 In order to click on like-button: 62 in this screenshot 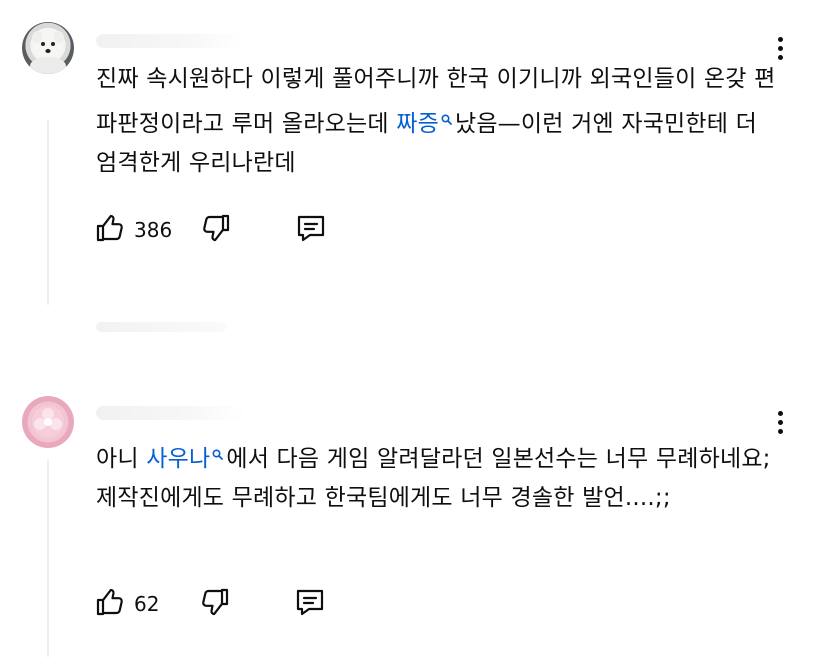, I will do `click(126, 604)`.